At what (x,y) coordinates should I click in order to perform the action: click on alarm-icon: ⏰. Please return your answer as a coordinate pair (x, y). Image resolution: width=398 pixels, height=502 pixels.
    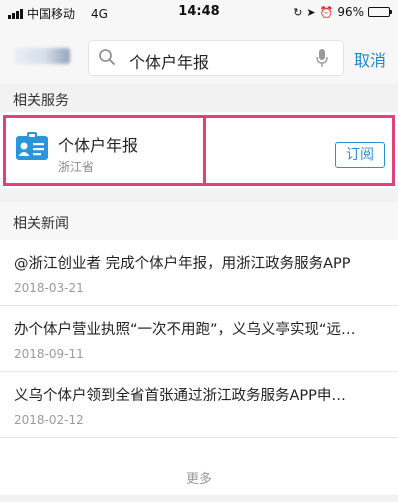
    Looking at the image, I should click on (326, 12).